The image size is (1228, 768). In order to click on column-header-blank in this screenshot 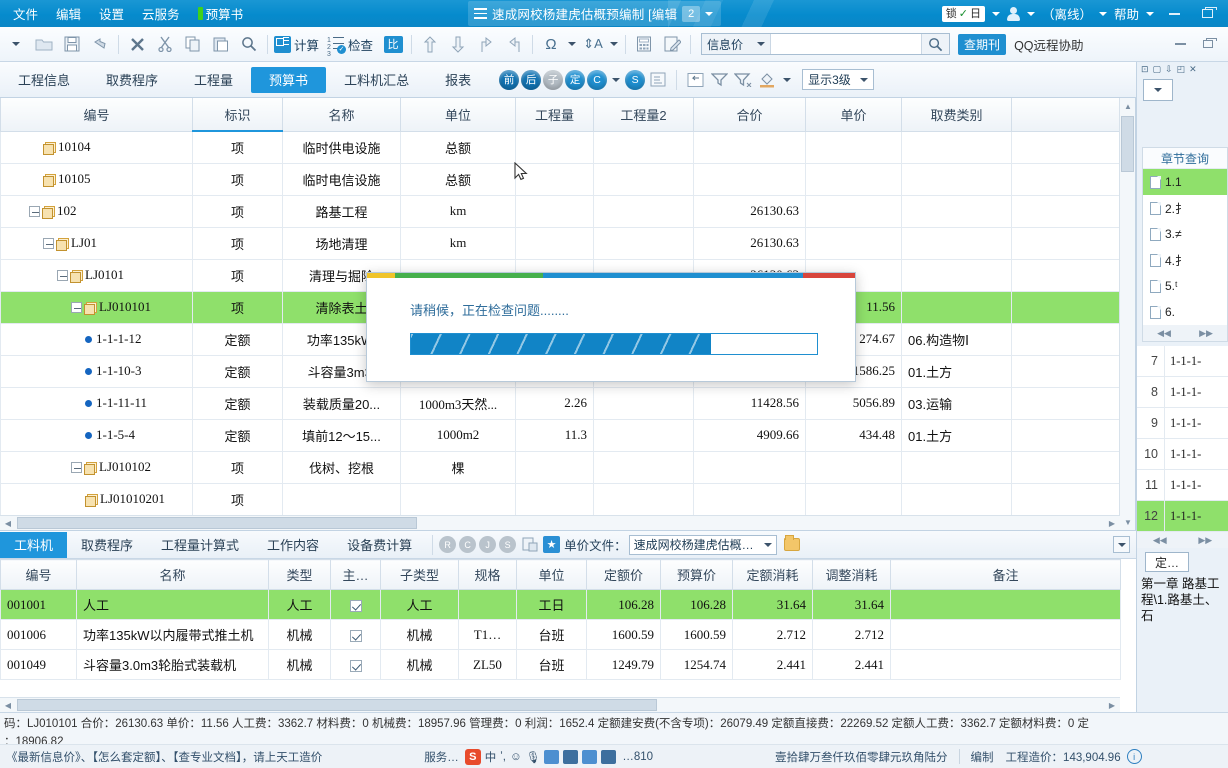, I will do `click(1066, 115)`.